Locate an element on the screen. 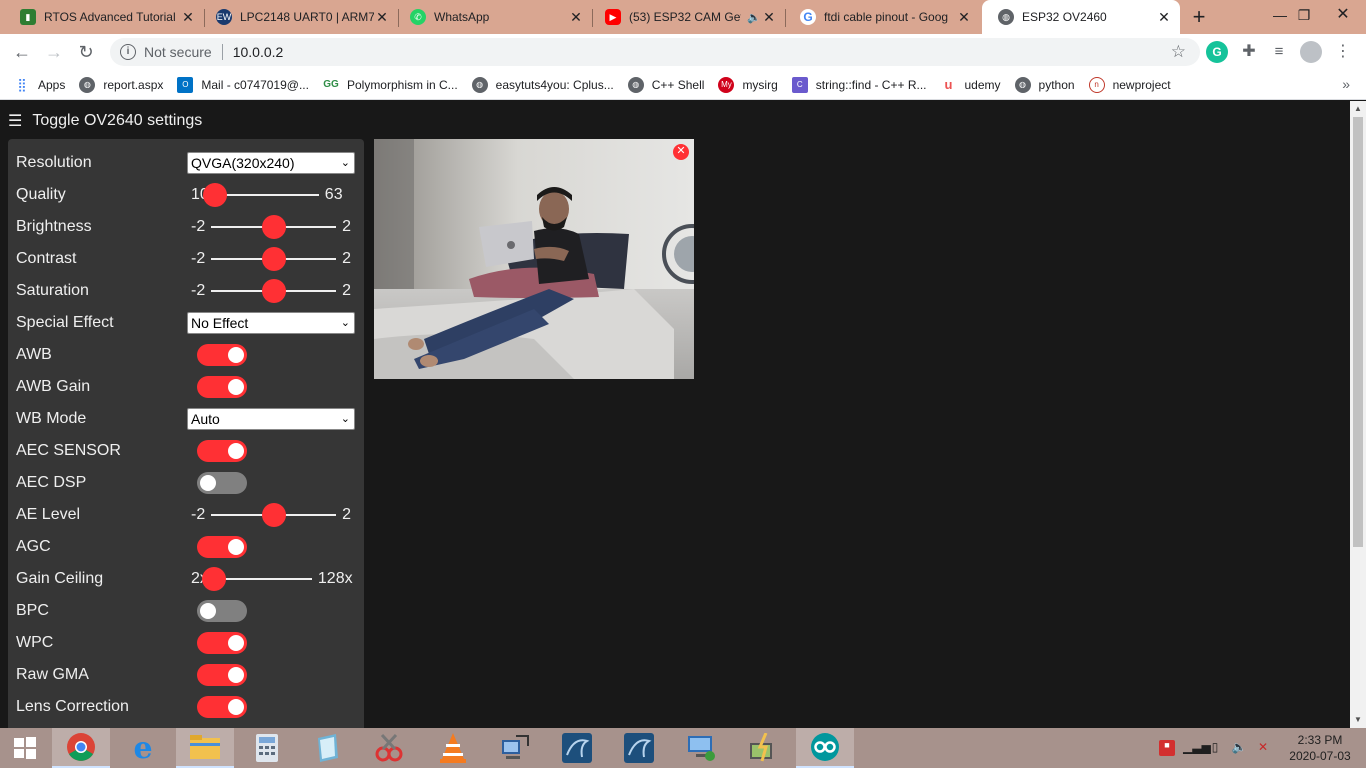 The image size is (1366, 768). reload-button: ↻ is located at coordinates (86, 52).